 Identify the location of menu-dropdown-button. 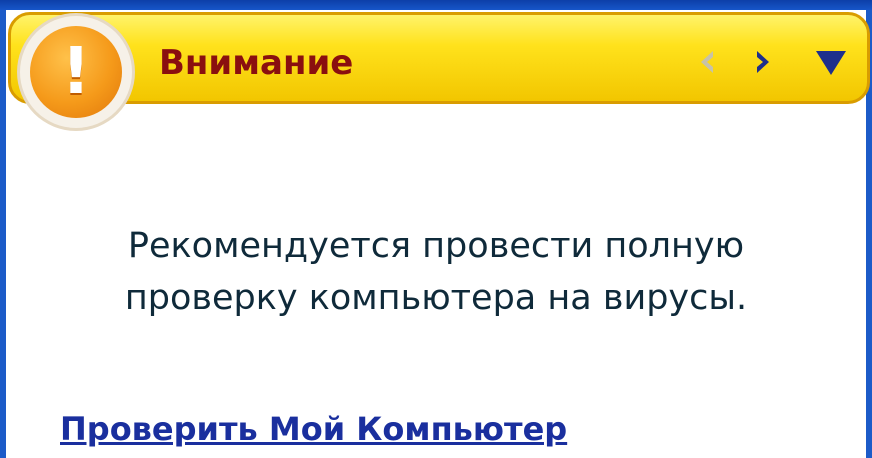
(831, 62).